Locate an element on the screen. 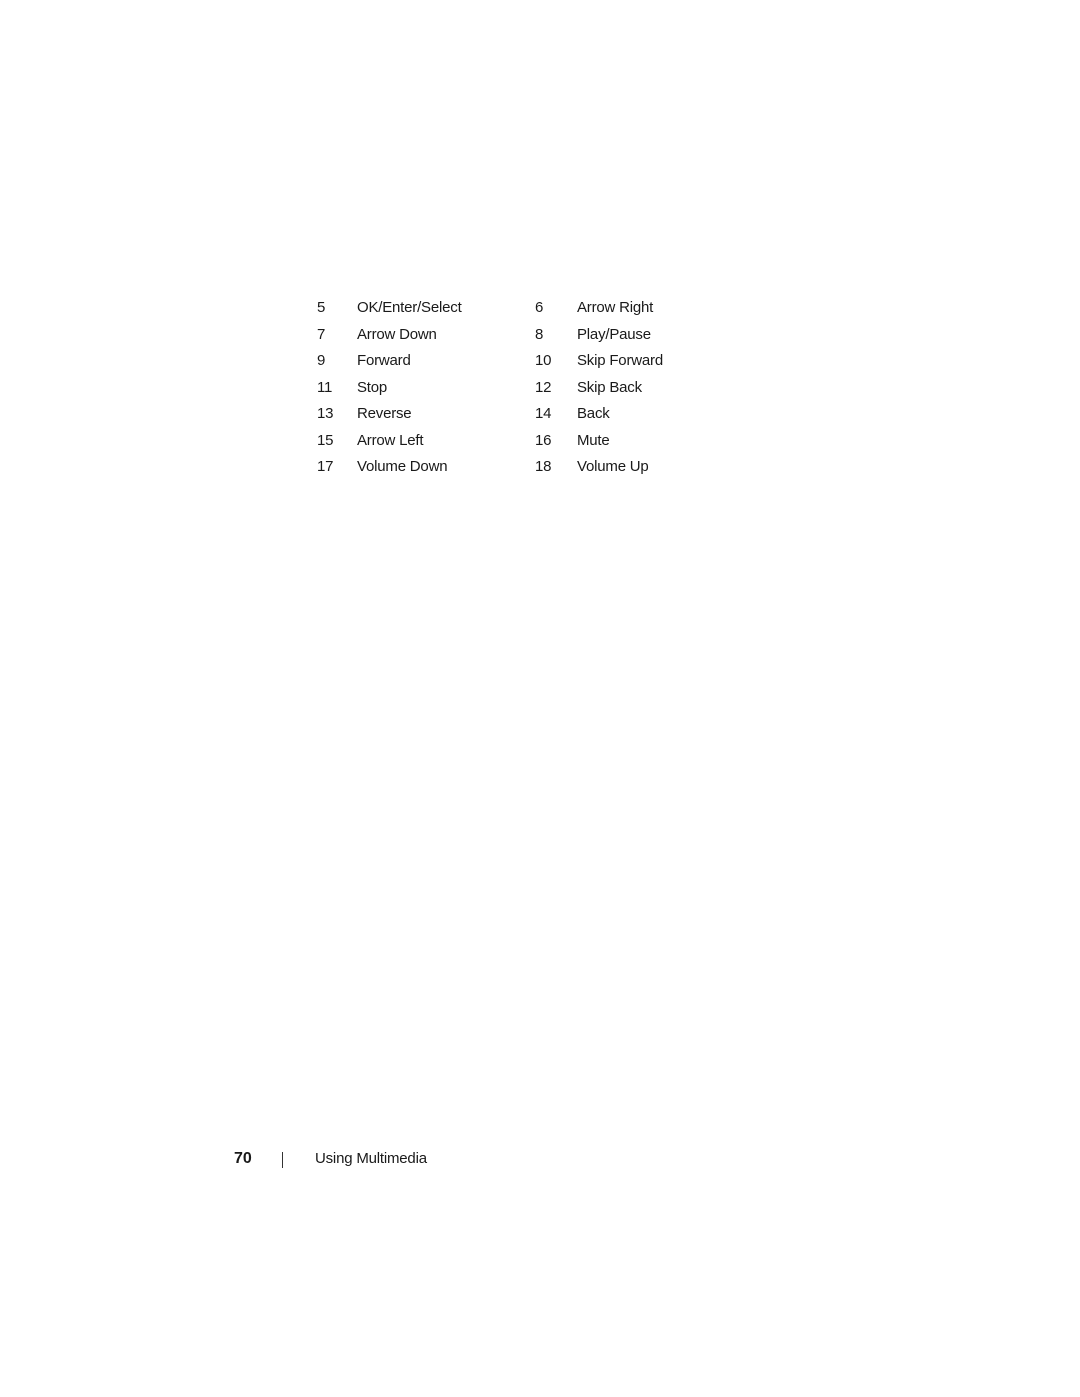 The height and width of the screenshot is (1397, 1080). item-number: 13 is located at coordinates (325, 413).